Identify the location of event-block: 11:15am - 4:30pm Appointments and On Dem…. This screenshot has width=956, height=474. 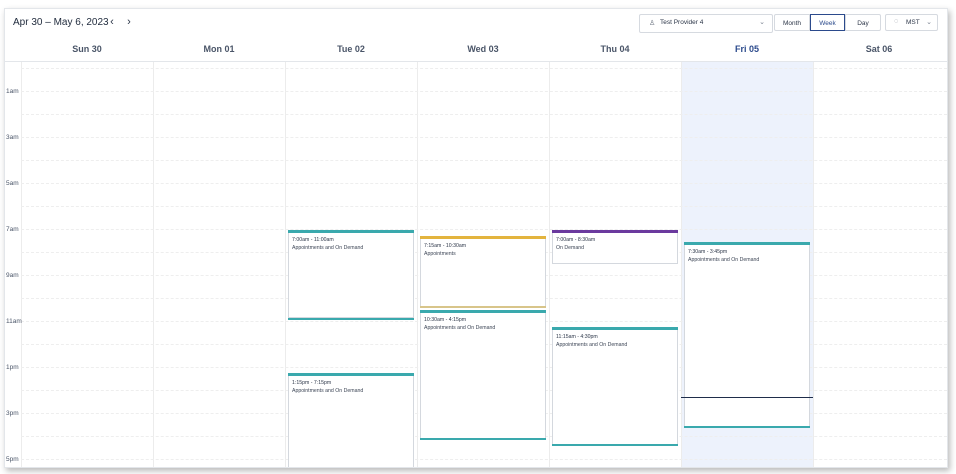
(615, 386).